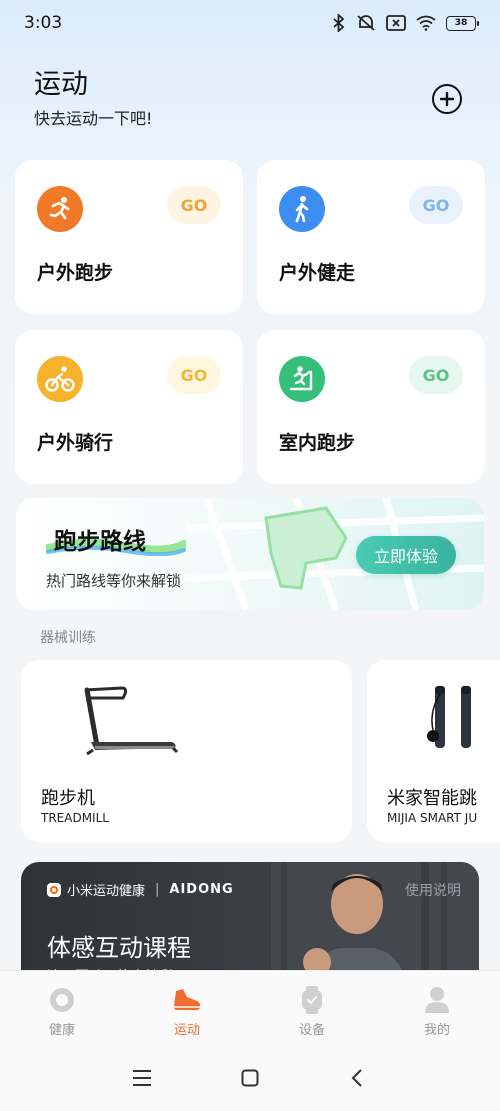  What do you see at coordinates (302, 379) in the screenshot?
I see `treadmill-icon` at bounding box center [302, 379].